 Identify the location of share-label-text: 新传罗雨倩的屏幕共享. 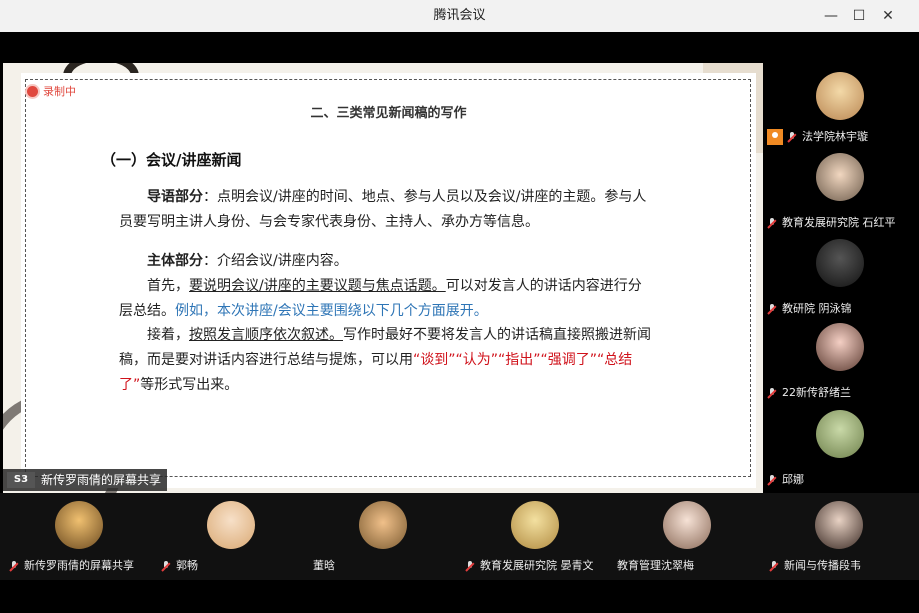
(101, 480).